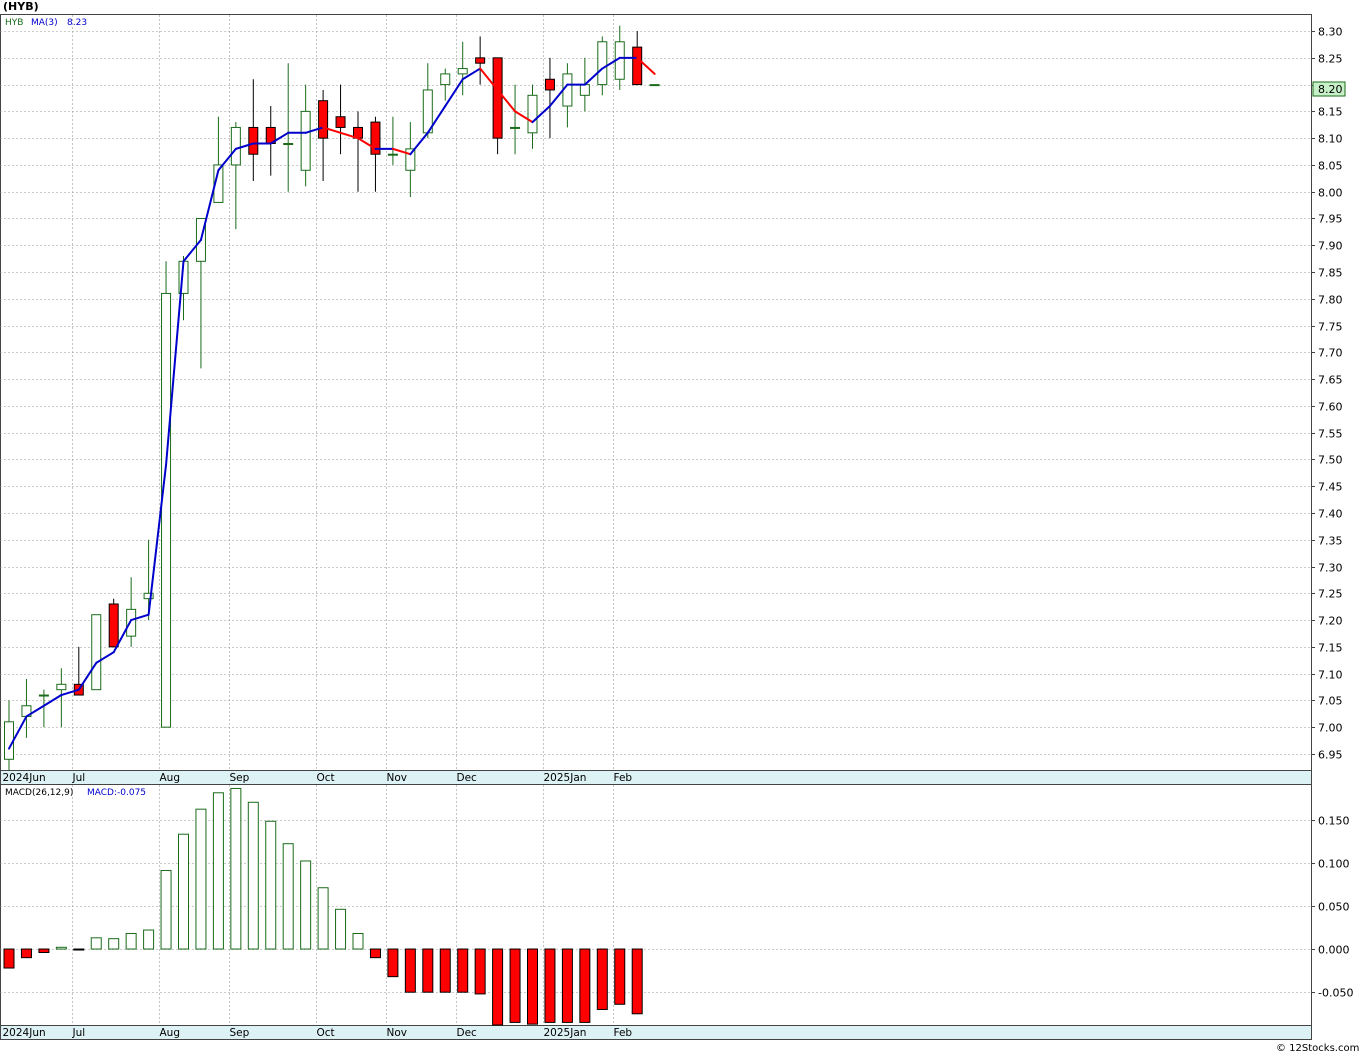 The image size is (1360, 1056). What do you see at coordinates (1334, 864) in the screenshot?
I see `macd-tick-label: 0.100` at bounding box center [1334, 864].